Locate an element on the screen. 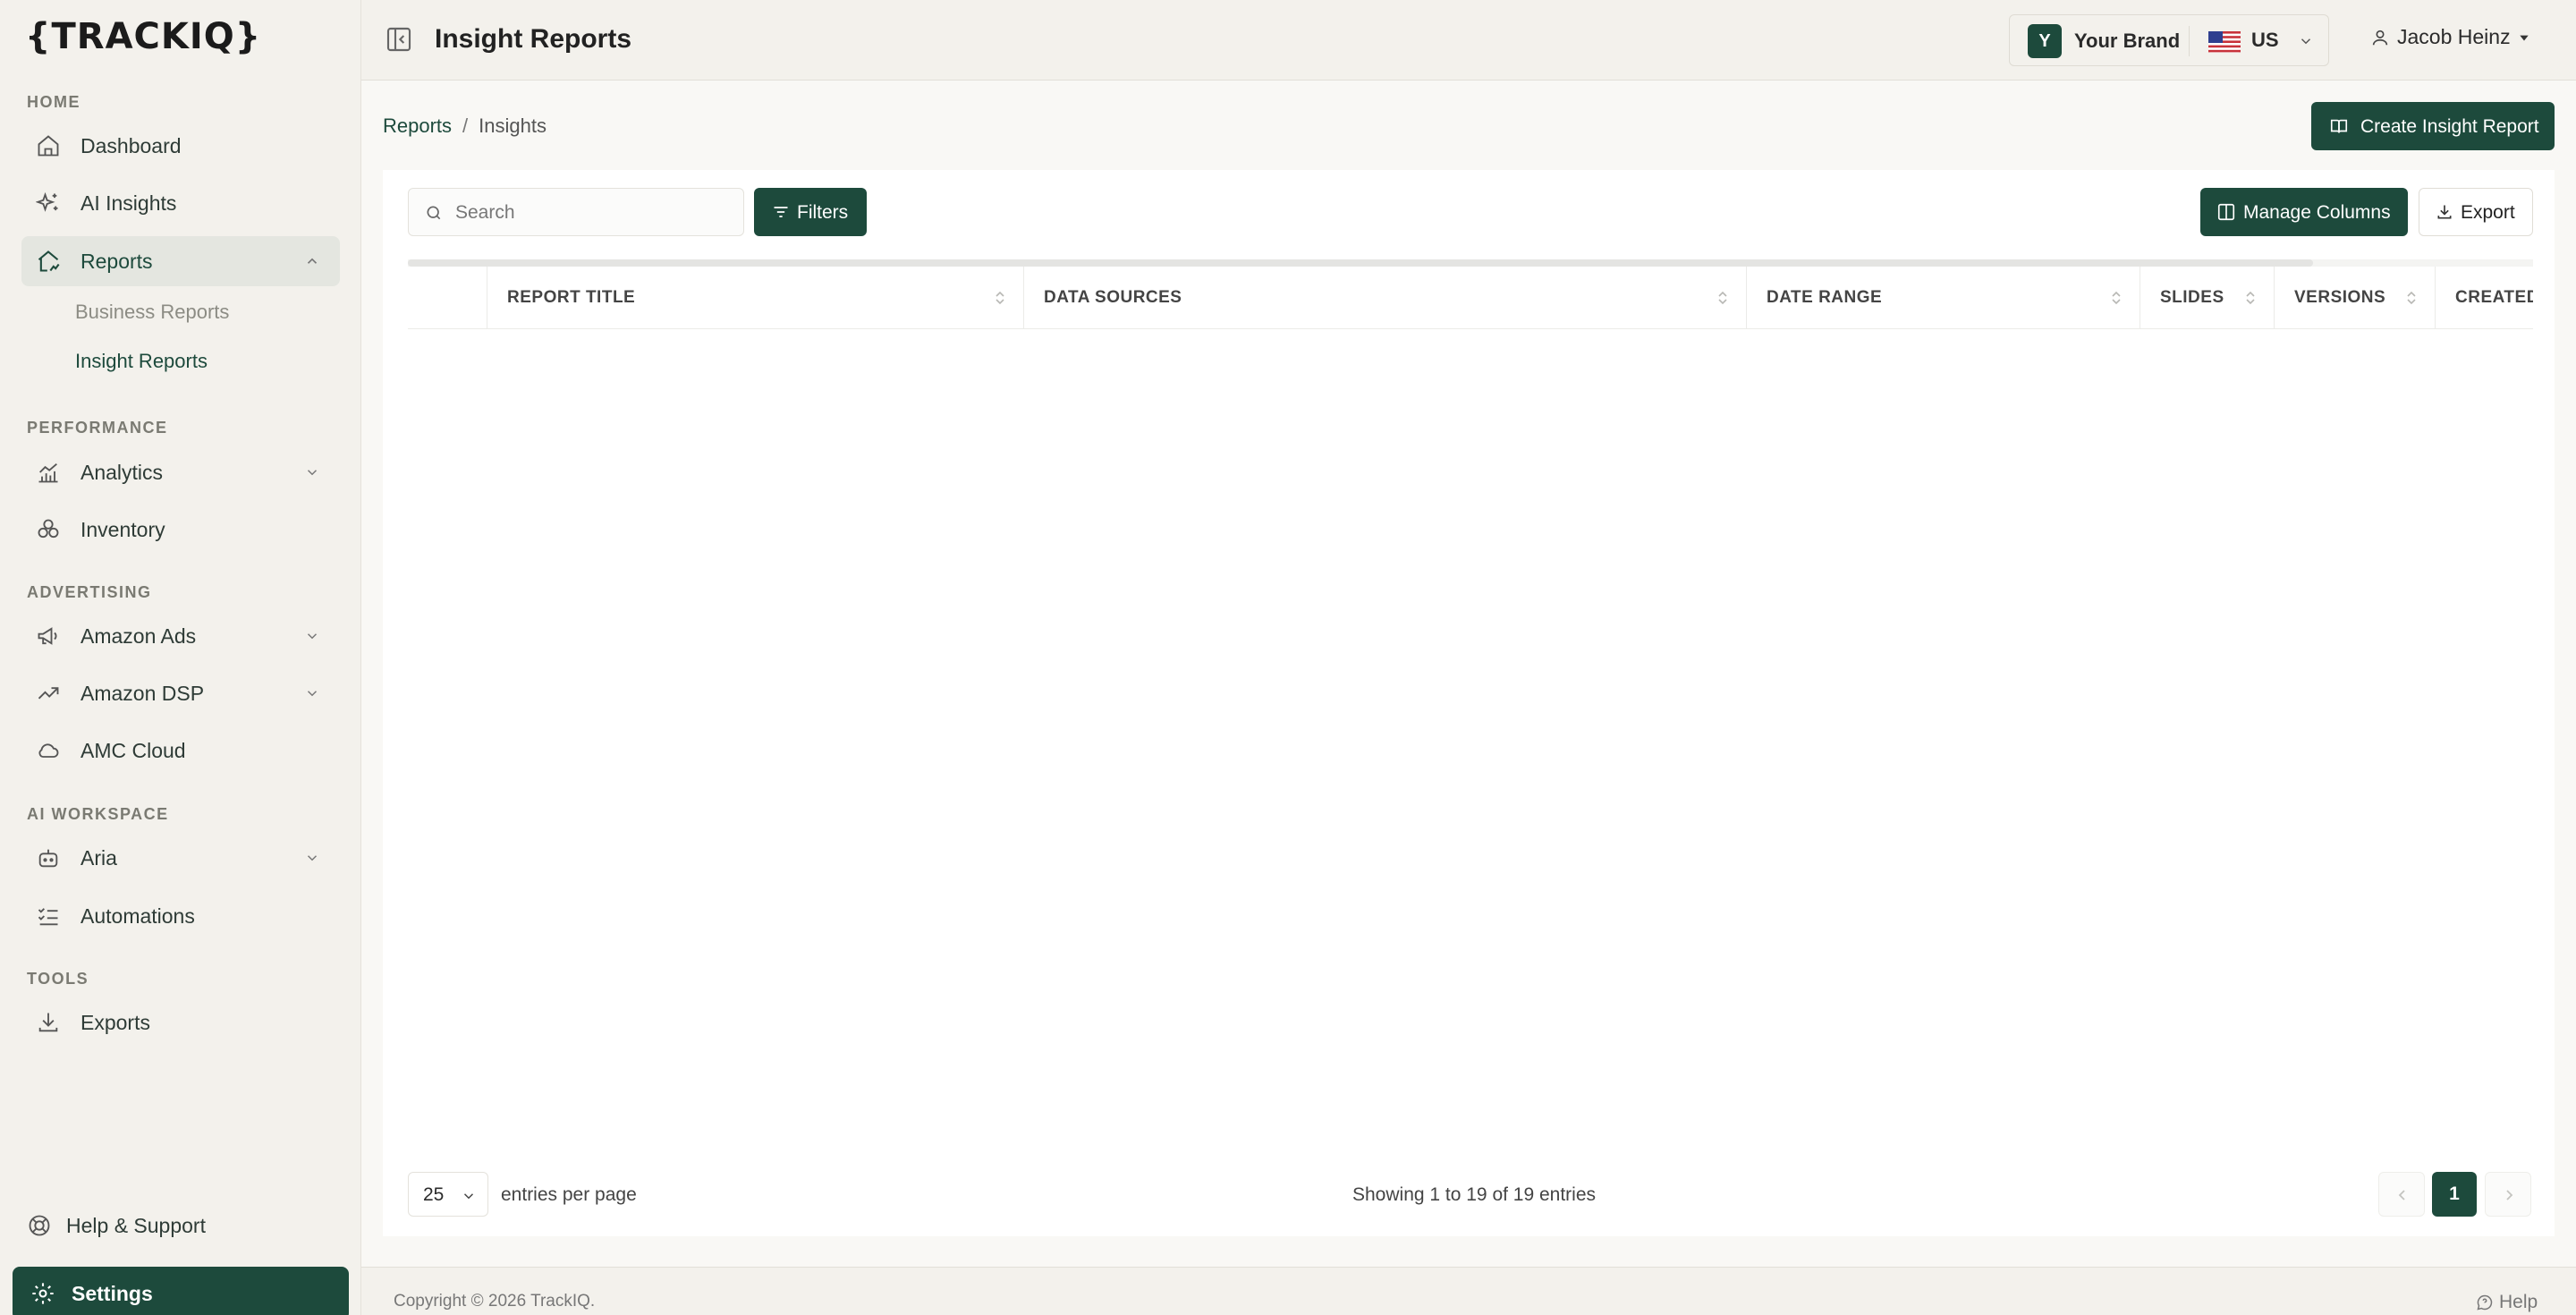 The height and width of the screenshot is (1315, 2576). brand-selector: Y Your Brand US is located at coordinates (2169, 40).